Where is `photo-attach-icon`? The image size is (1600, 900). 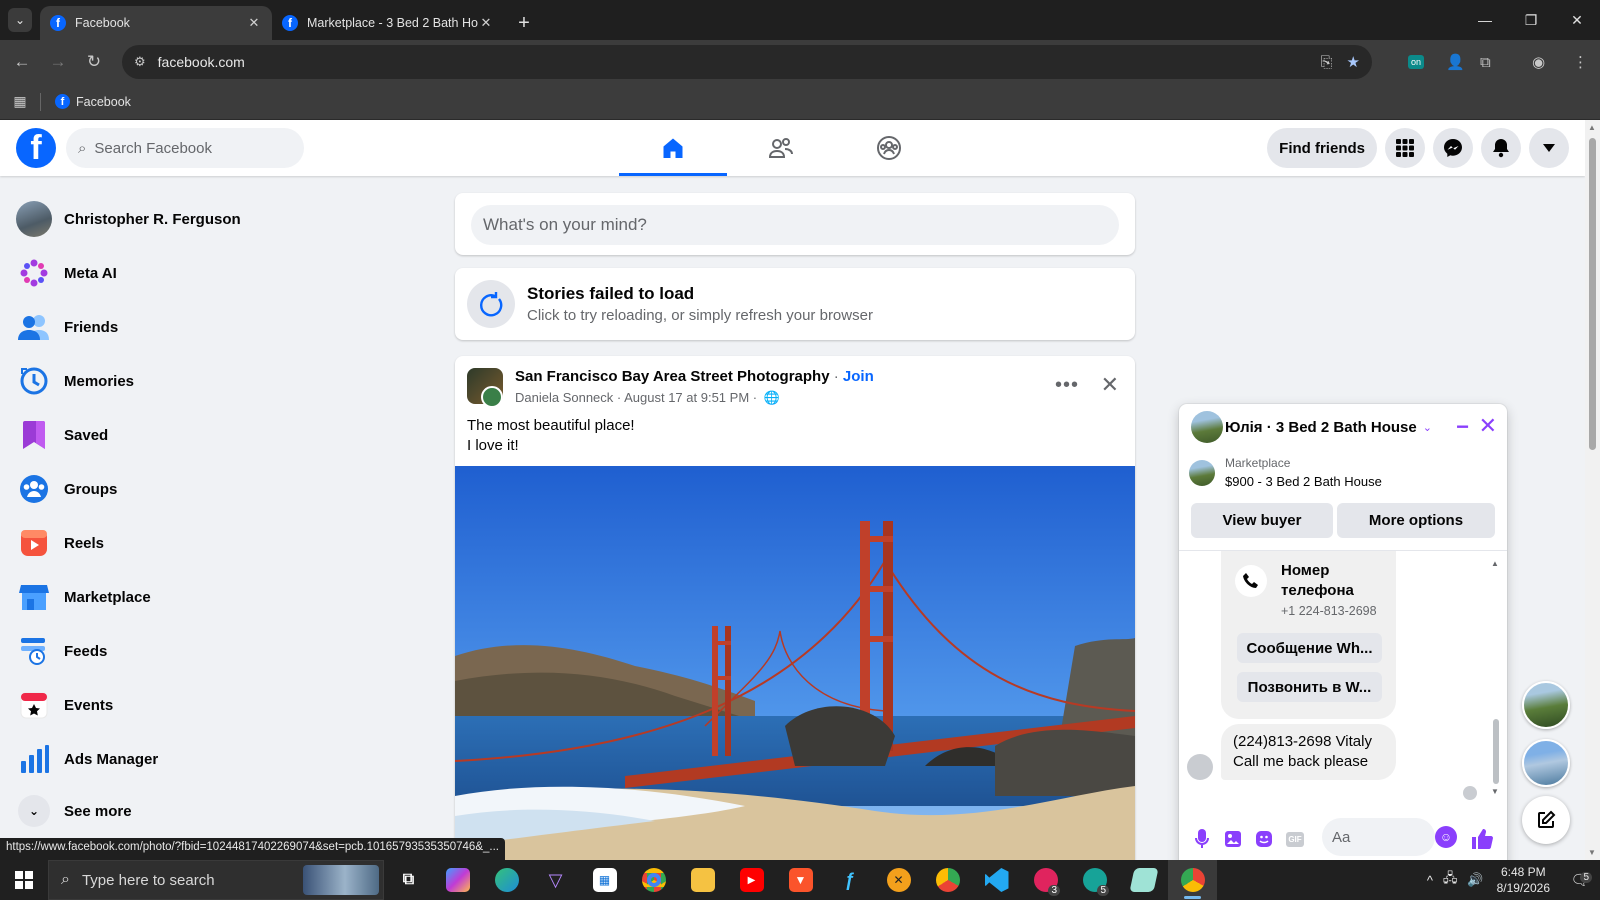
photo-attach-icon is located at coordinates (1233, 839).